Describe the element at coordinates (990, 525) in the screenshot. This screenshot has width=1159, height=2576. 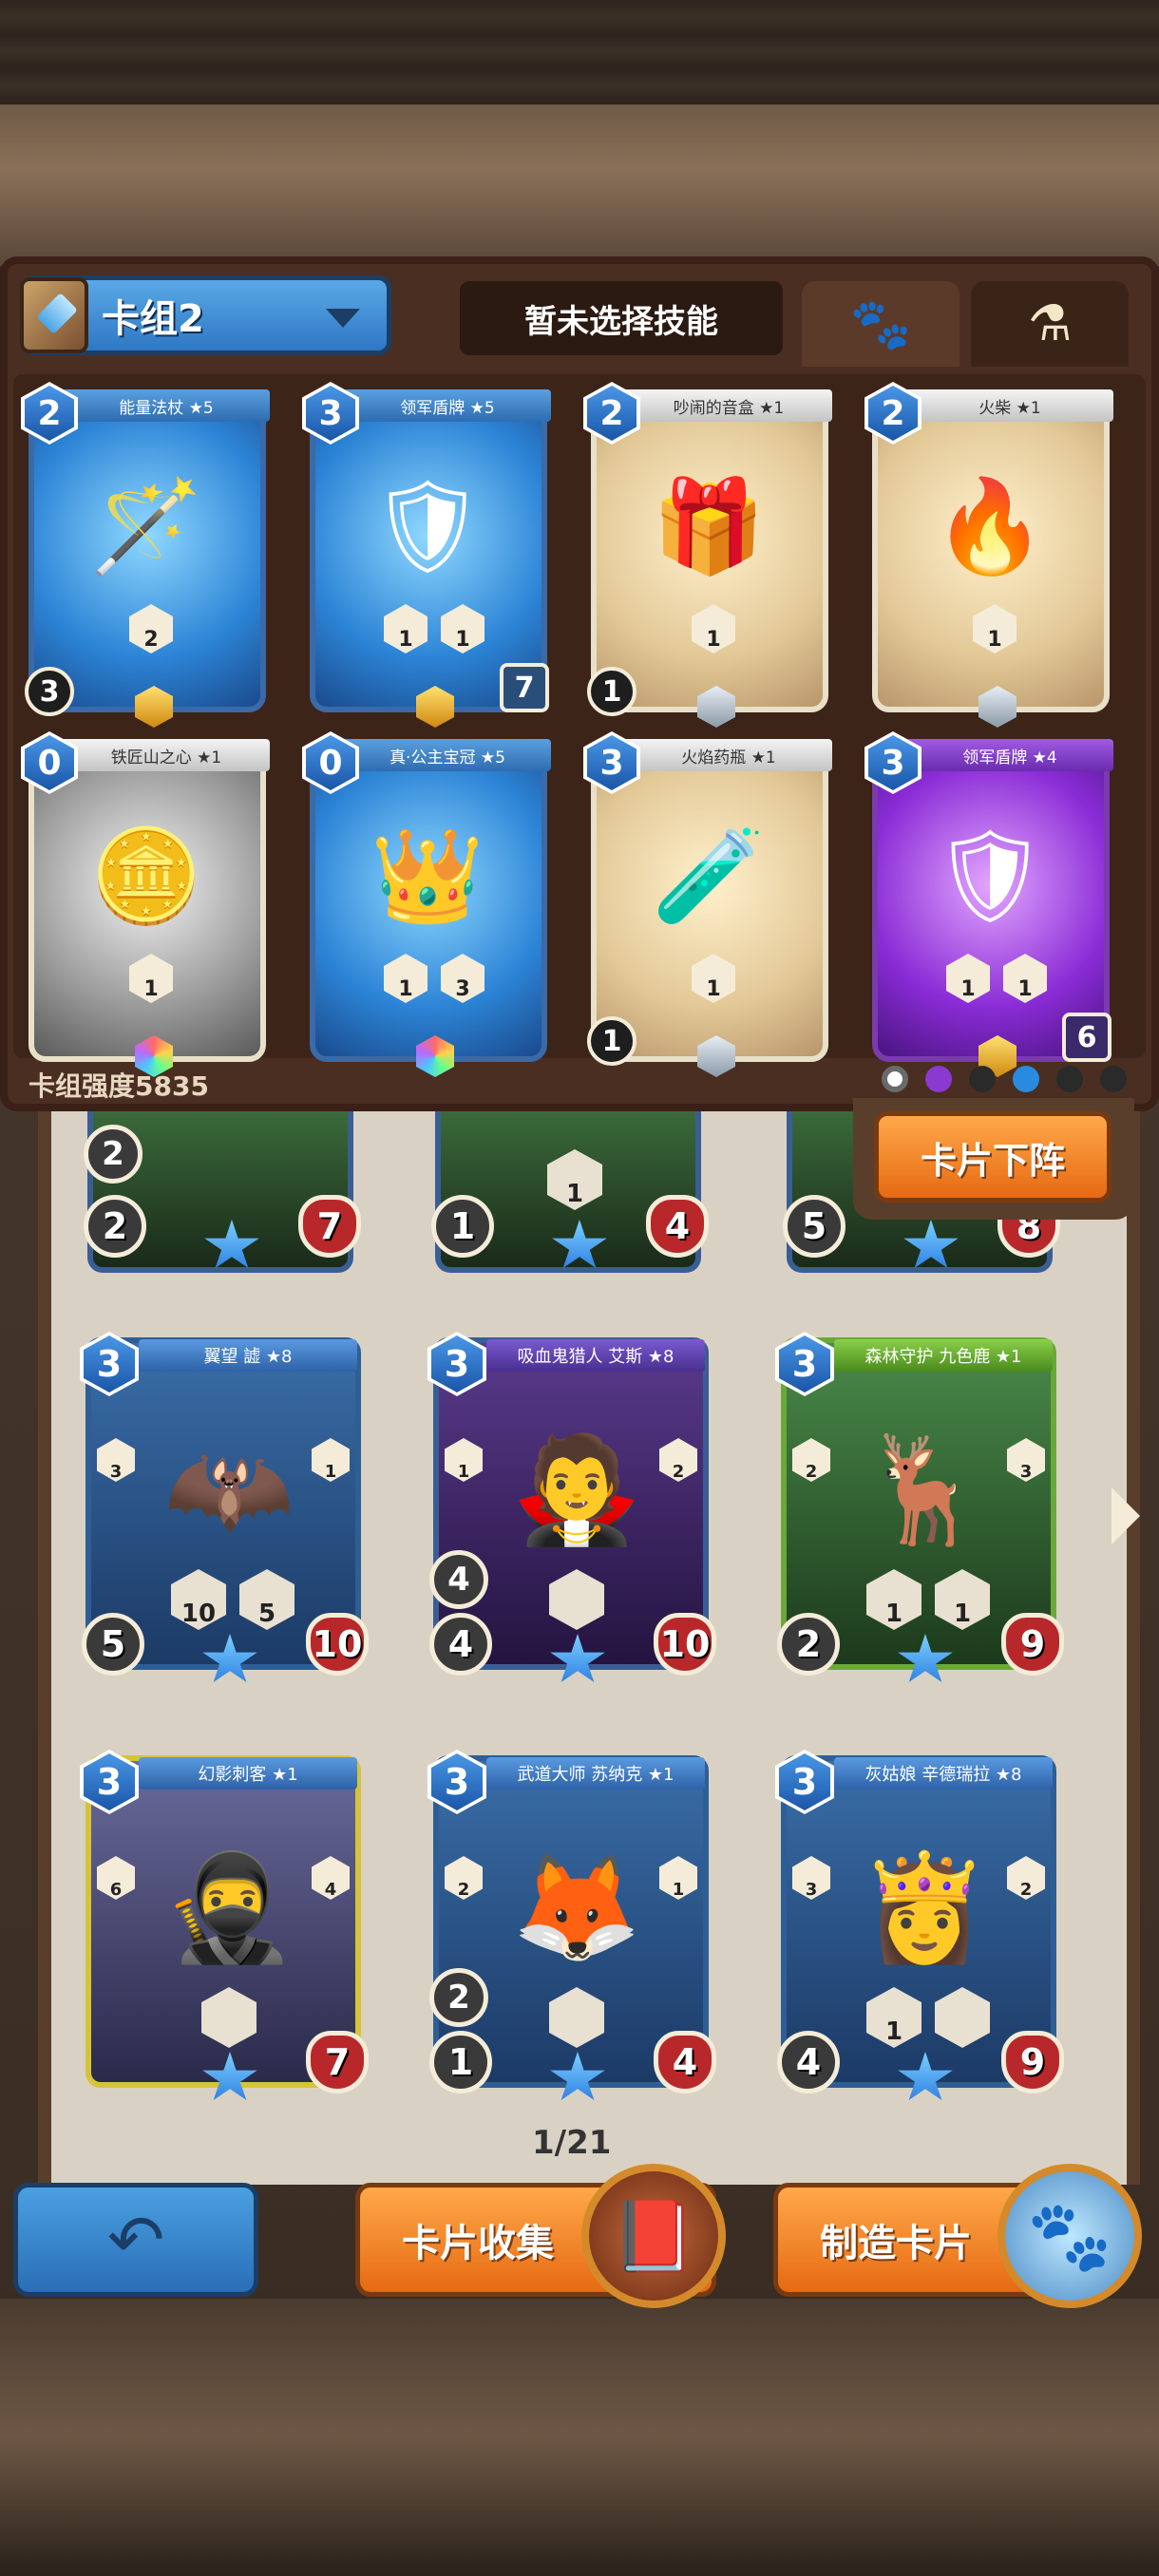
I see `card-art: 🔥` at that location.